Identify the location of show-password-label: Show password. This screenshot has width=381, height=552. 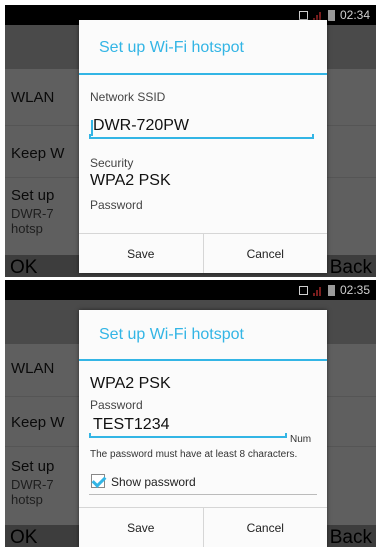
(153, 482).